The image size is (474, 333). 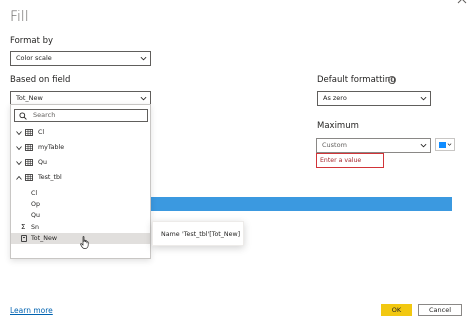 What do you see at coordinates (80, 162) in the screenshot?
I see `tree-item-table: Qu` at bounding box center [80, 162].